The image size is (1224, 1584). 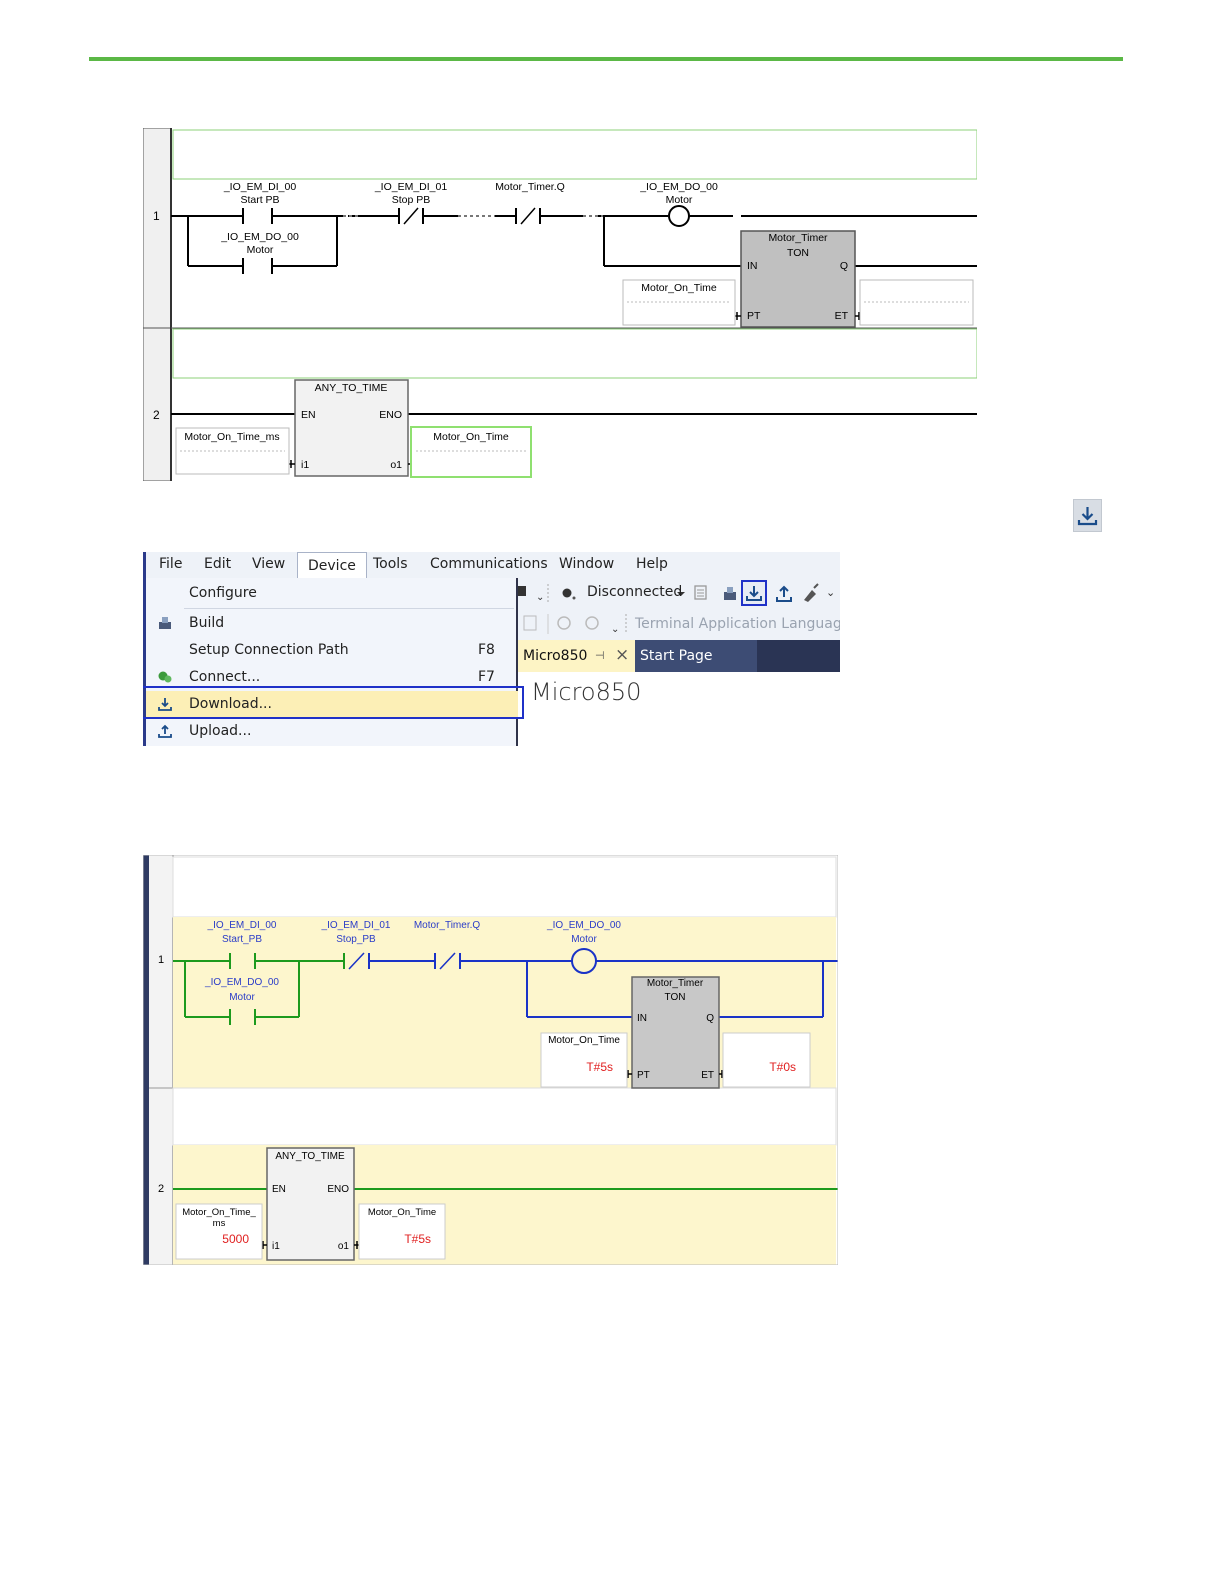 I want to click on pin-icon: ⊣, so click(x=600, y=655).